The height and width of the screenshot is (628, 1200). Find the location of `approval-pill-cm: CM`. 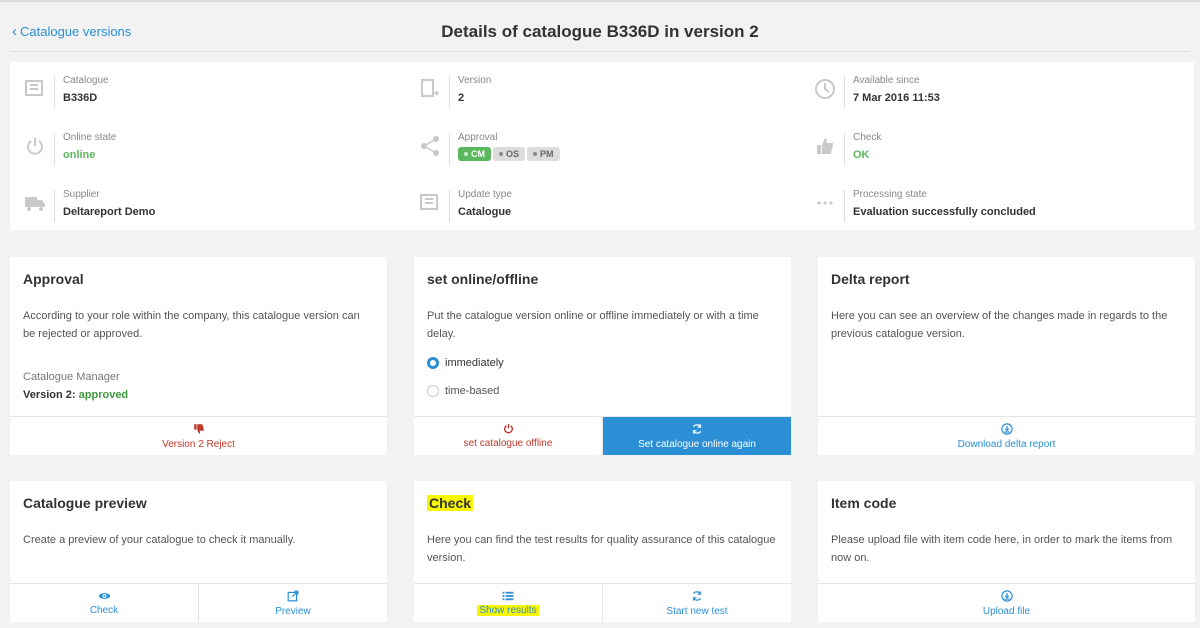

approval-pill-cm: CM is located at coordinates (474, 154).